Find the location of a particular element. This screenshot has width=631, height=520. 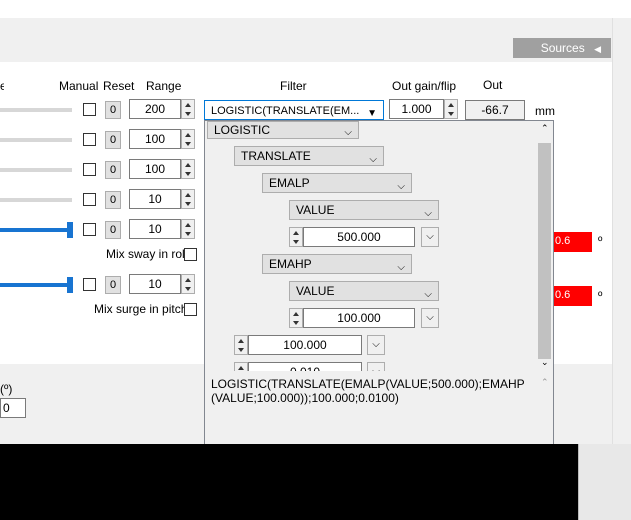

filter-select: LOGISTIC(TRANSLATE(EM... ▼ is located at coordinates (294, 110).